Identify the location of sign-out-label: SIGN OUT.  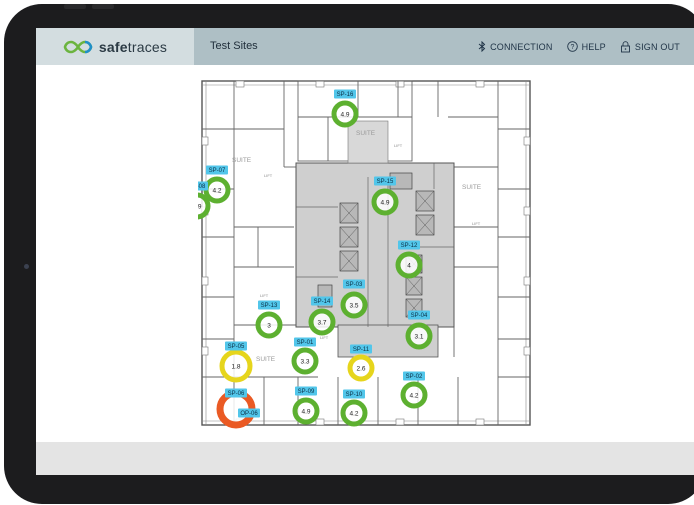
(657, 46).